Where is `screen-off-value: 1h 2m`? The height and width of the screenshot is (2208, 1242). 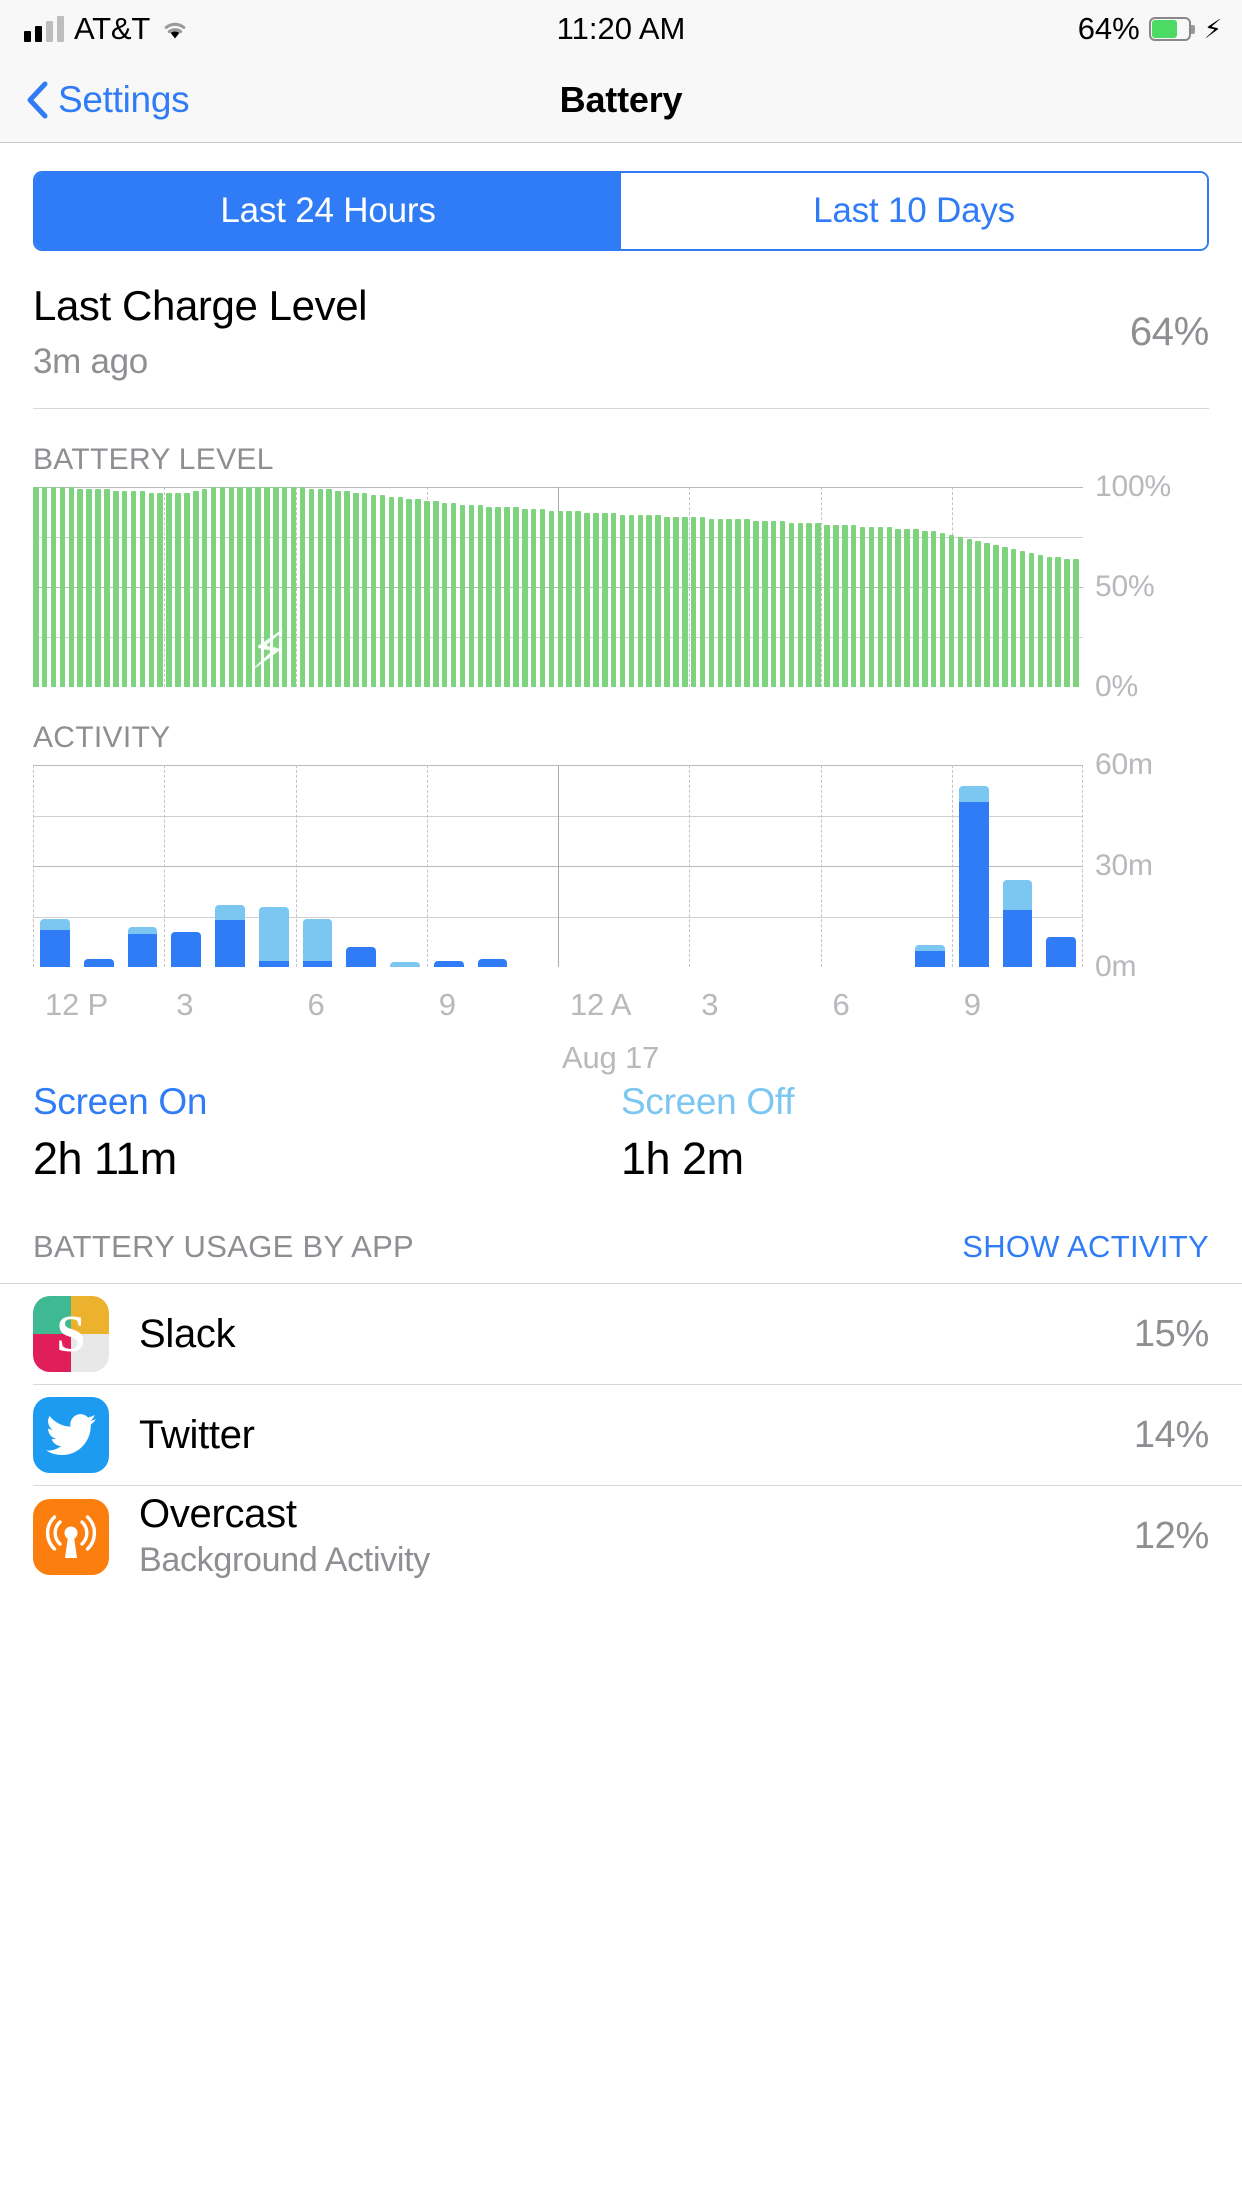
screen-off-value: 1h 2m is located at coordinates (682, 1159).